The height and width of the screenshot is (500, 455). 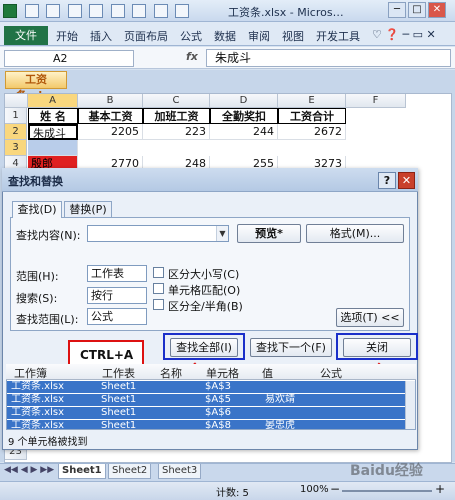 I want to click on dialog-close-icon: ✕, so click(x=406, y=180).